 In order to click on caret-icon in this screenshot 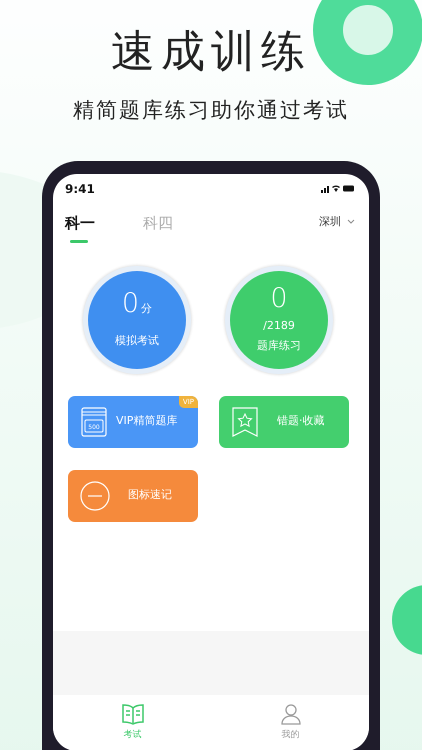, I will do `click(351, 221)`.